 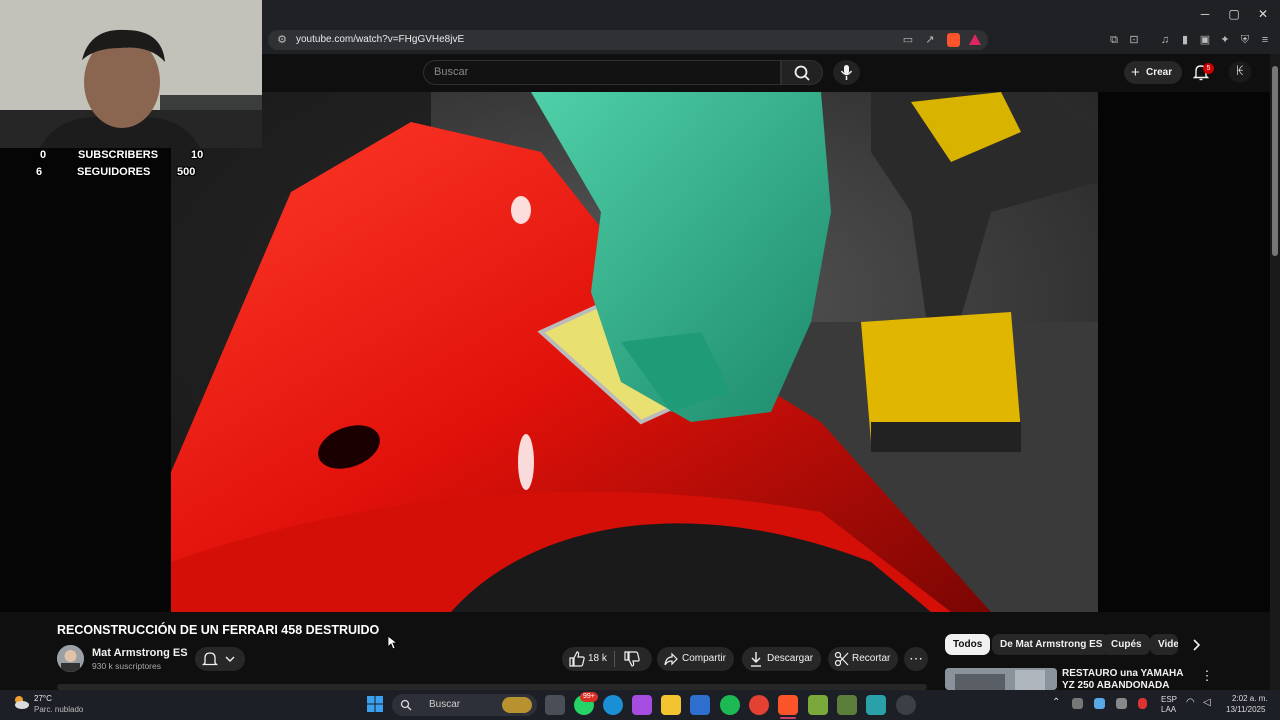 What do you see at coordinates (975, 39) in the screenshot?
I see `brave-rewards-icon` at bounding box center [975, 39].